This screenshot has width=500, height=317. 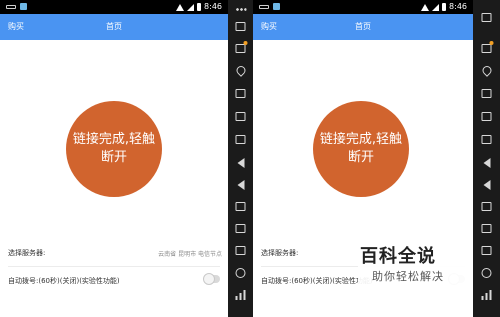 I want to click on watermark-title: 百科全说, so click(x=398, y=256).